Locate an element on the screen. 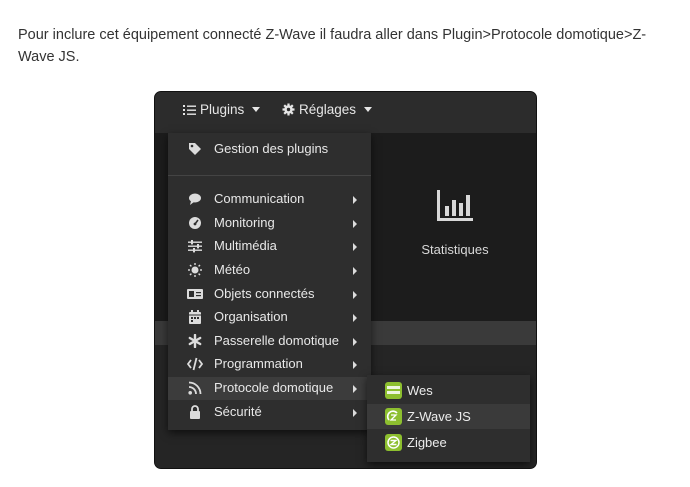 The width and height of the screenshot is (690, 487). menu-item-label: Passerelle domotique is located at coordinates (277, 340).